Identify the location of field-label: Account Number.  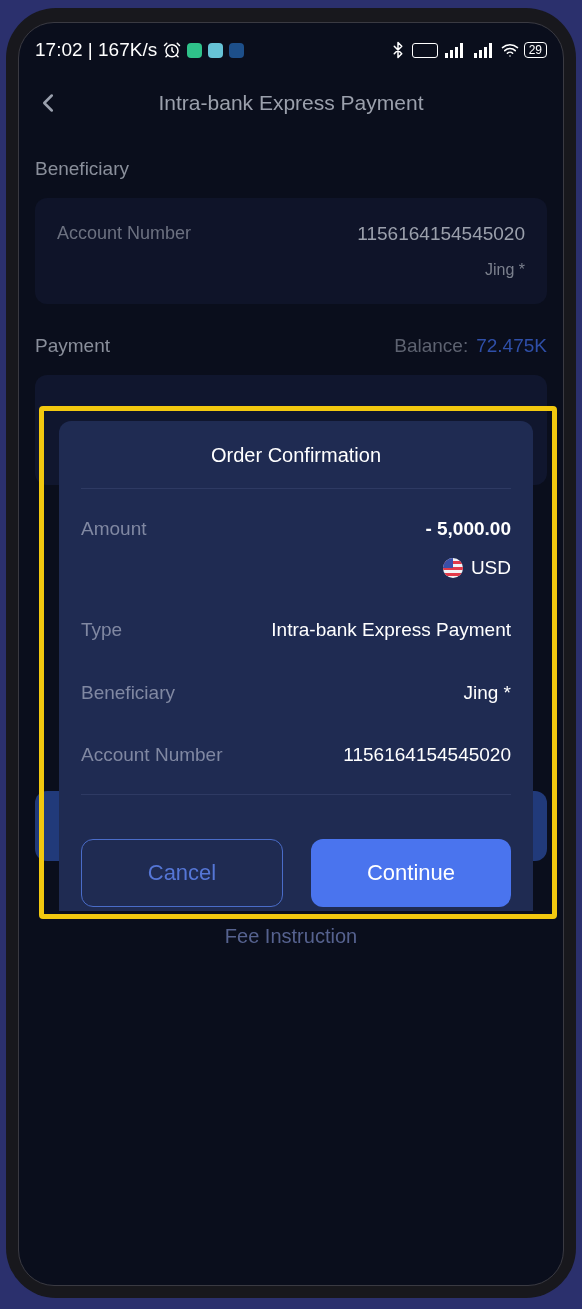
(124, 233).